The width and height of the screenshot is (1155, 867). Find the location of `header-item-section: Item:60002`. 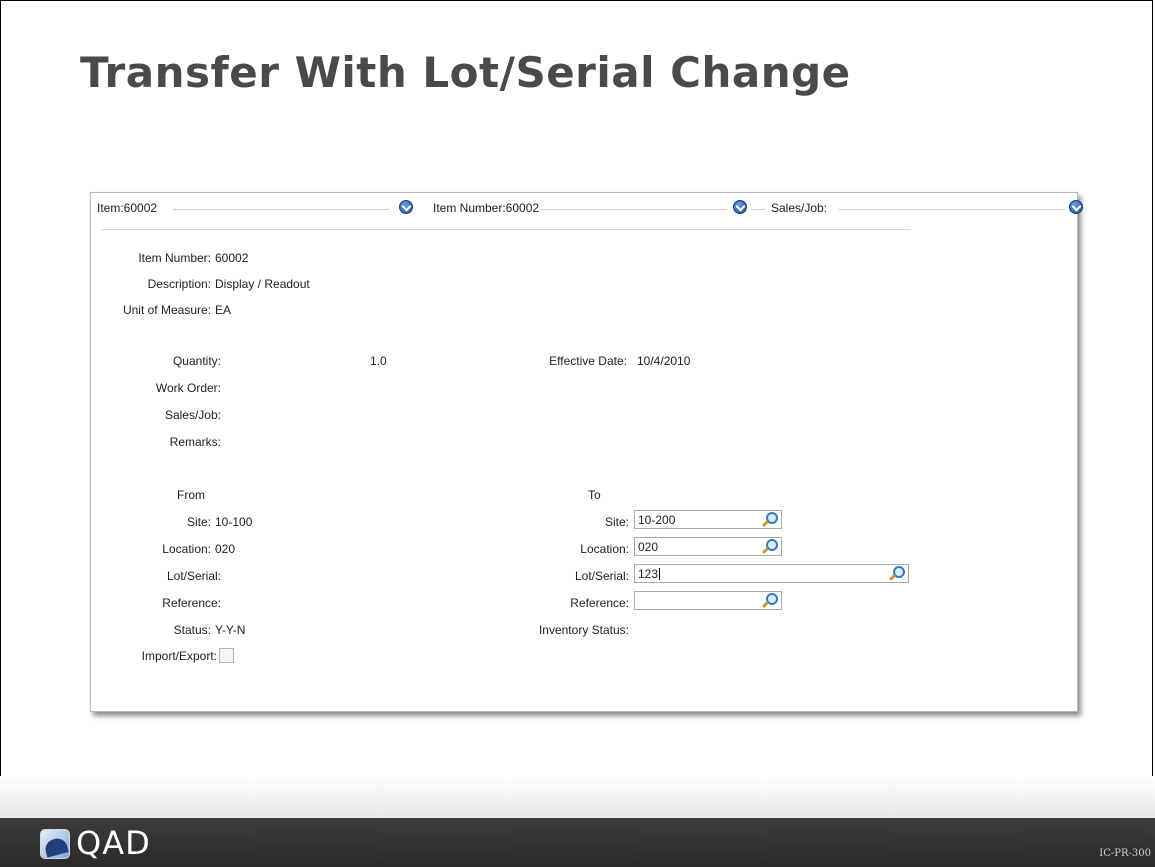

header-item-section: Item:60002 is located at coordinates (262, 208).